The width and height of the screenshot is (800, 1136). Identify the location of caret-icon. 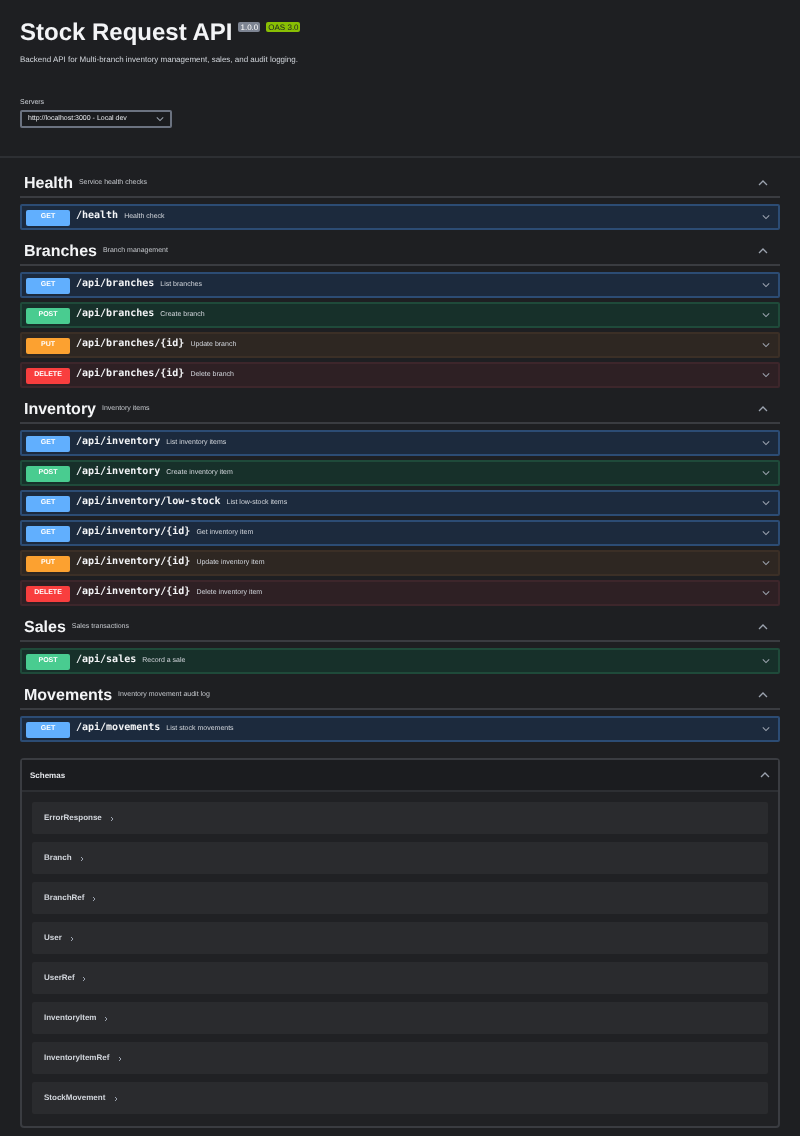
(160, 119).